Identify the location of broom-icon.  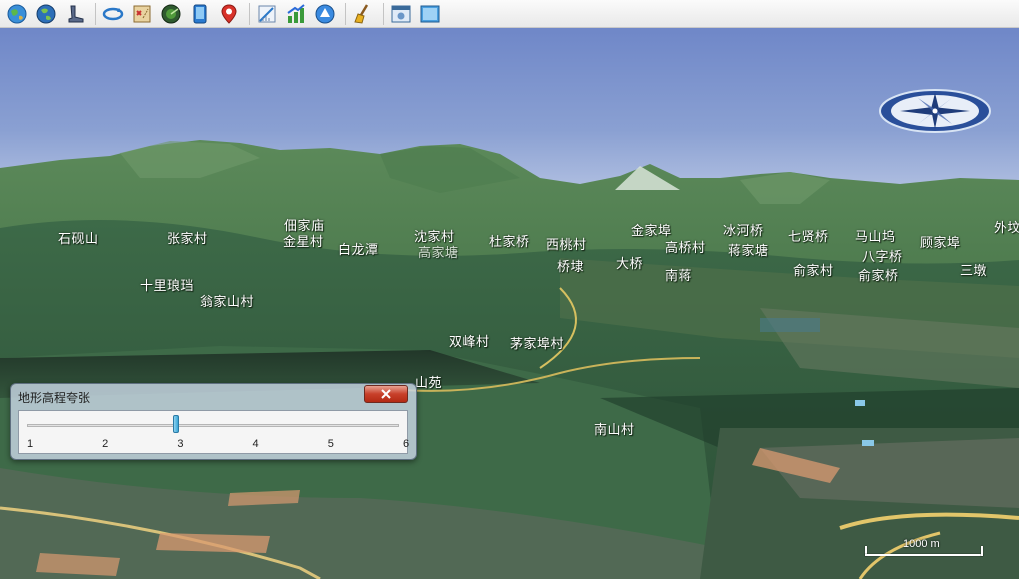
(361, 13).